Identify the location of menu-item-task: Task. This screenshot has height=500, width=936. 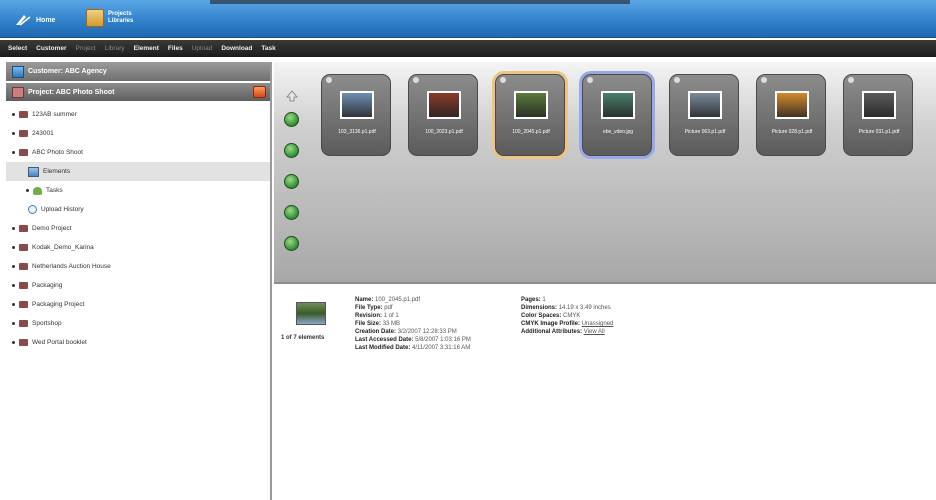
(272, 48).